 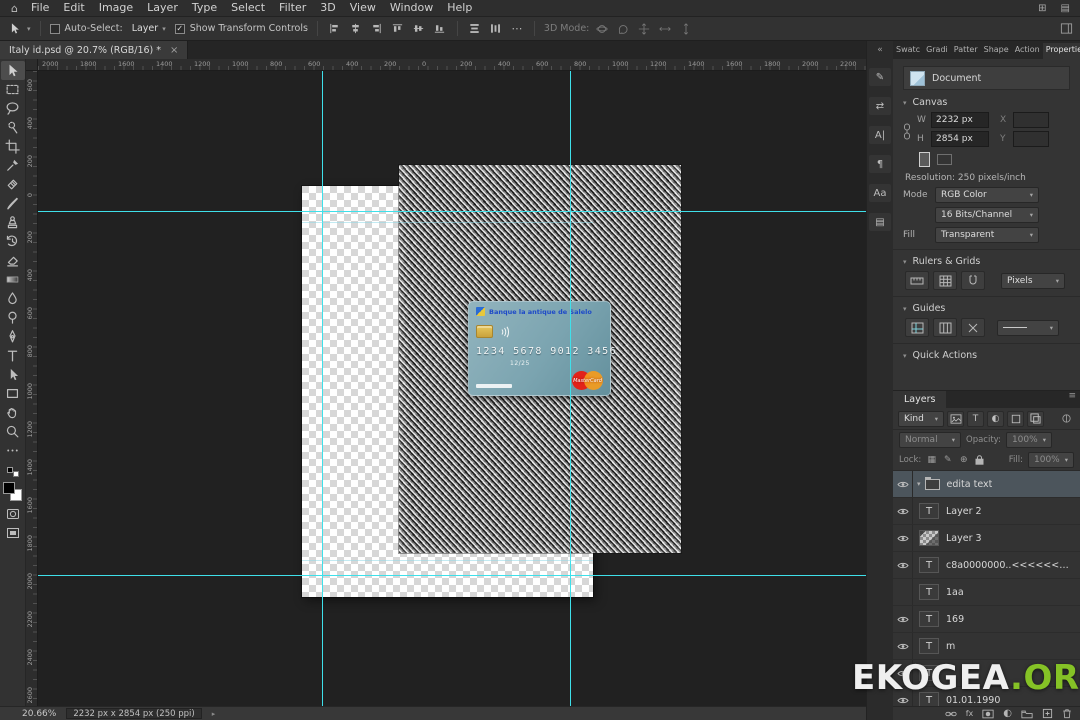 What do you see at coordinates (13, 89) in the screenshot?
I see `marquee-tool` at bounding box center [13, 89].